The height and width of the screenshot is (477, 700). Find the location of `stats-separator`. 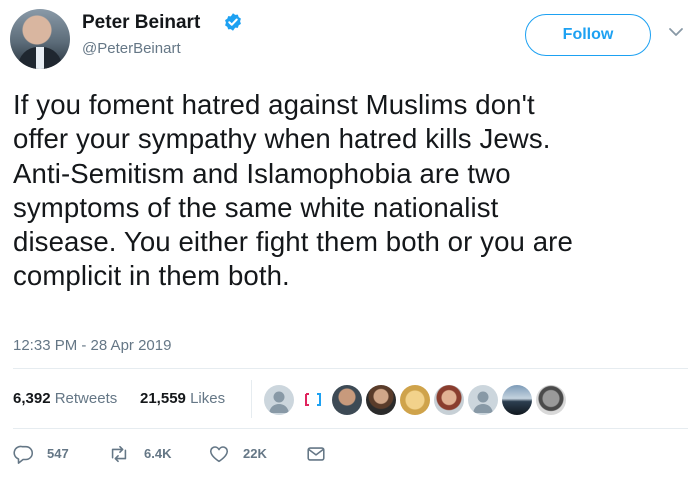

stats-separator is located at coordinates (251, 399).